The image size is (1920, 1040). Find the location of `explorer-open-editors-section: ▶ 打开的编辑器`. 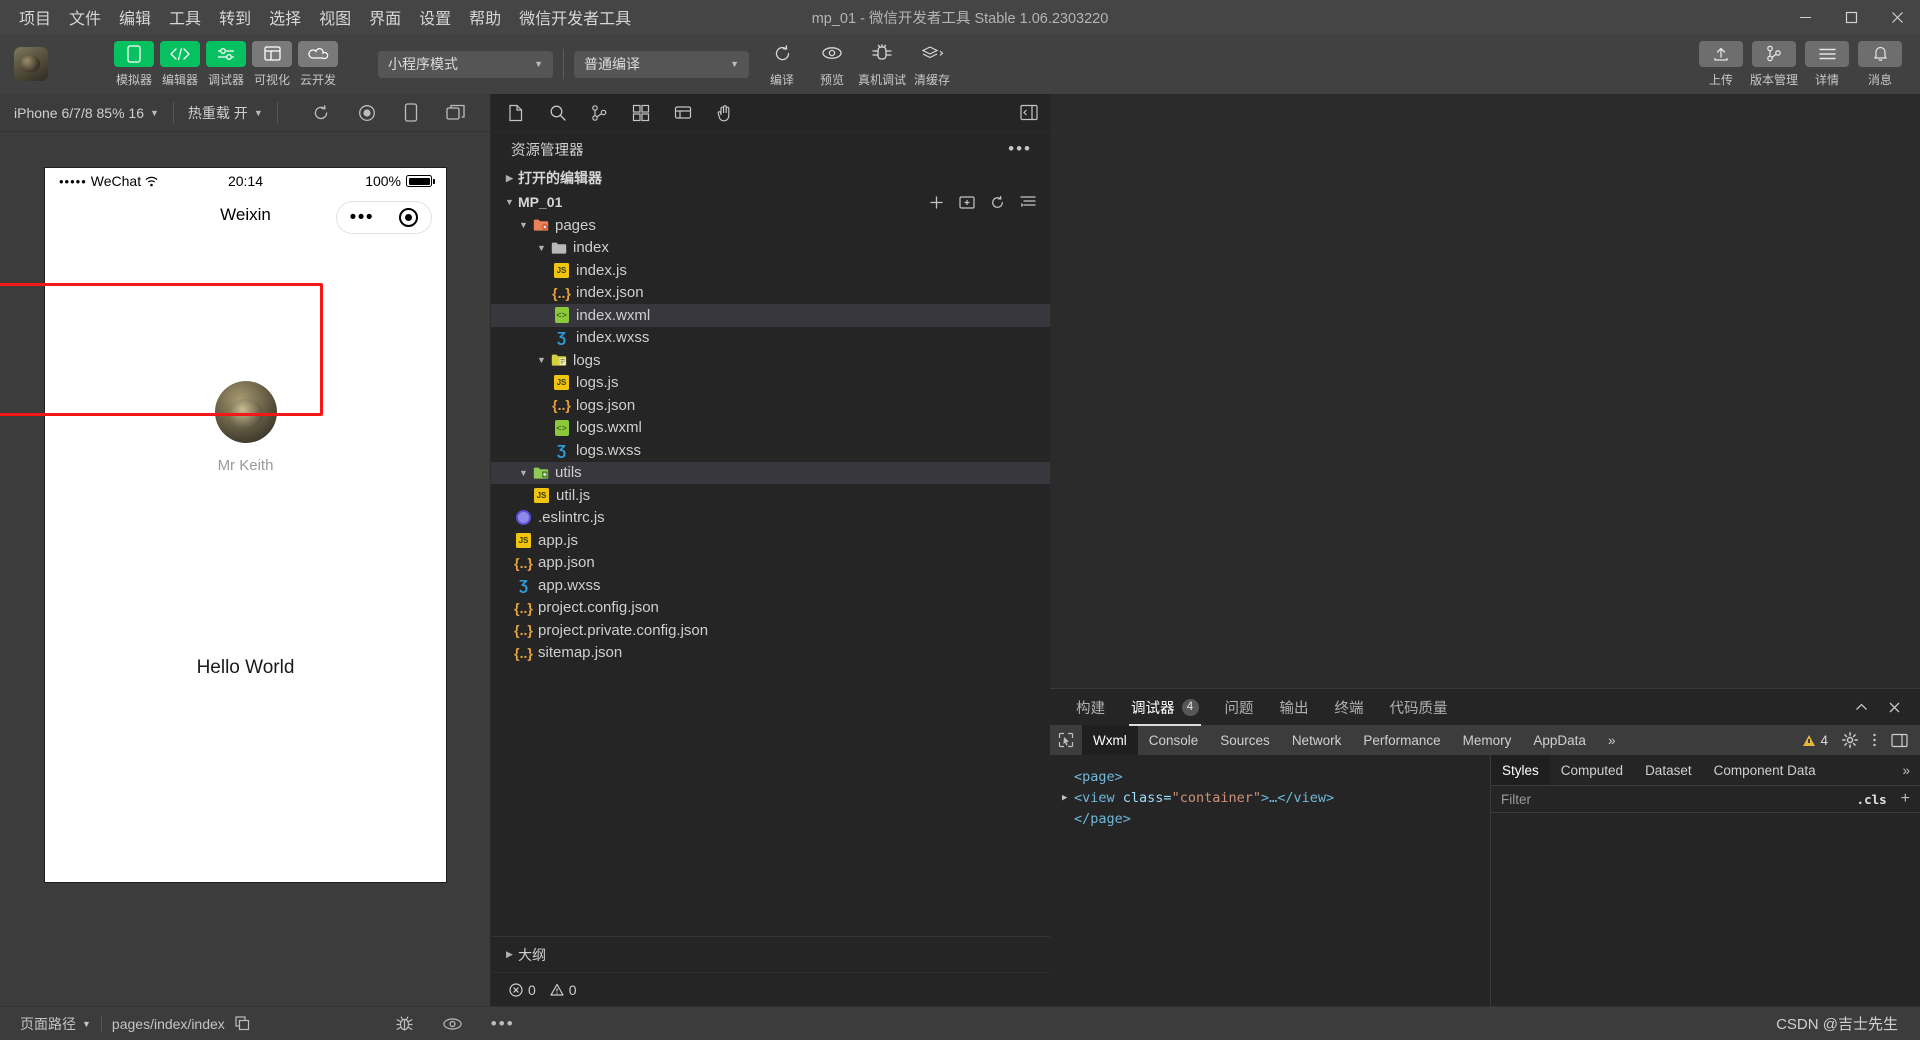

explorer-open-editors-section: ▶ 打开的编辑器 is located at coordinates (770, 178).